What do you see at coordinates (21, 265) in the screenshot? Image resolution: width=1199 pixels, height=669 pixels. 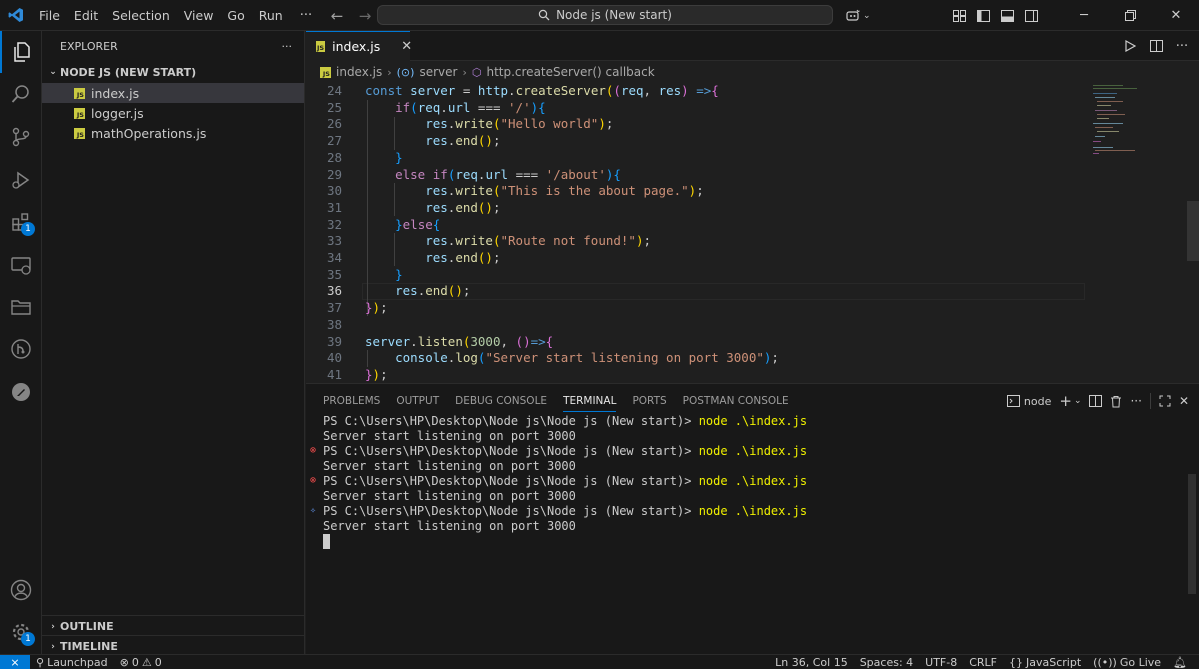 I see `remote-explorer-icon` at bounding box center [21, 265].